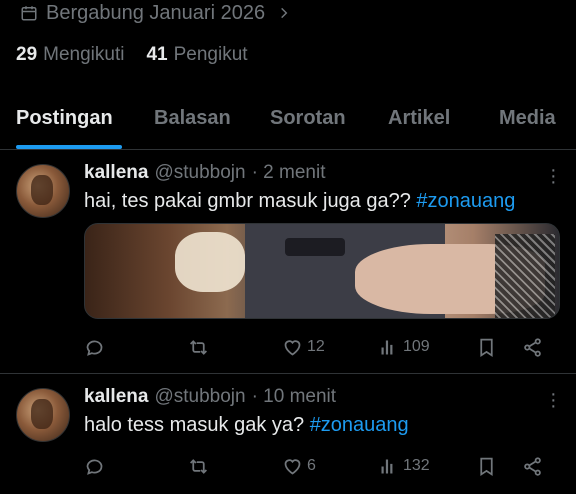 Image resolution: width=576 pixels, height=494 pixels. I want to click on followers-label: Pengikut, so click(210, 54).